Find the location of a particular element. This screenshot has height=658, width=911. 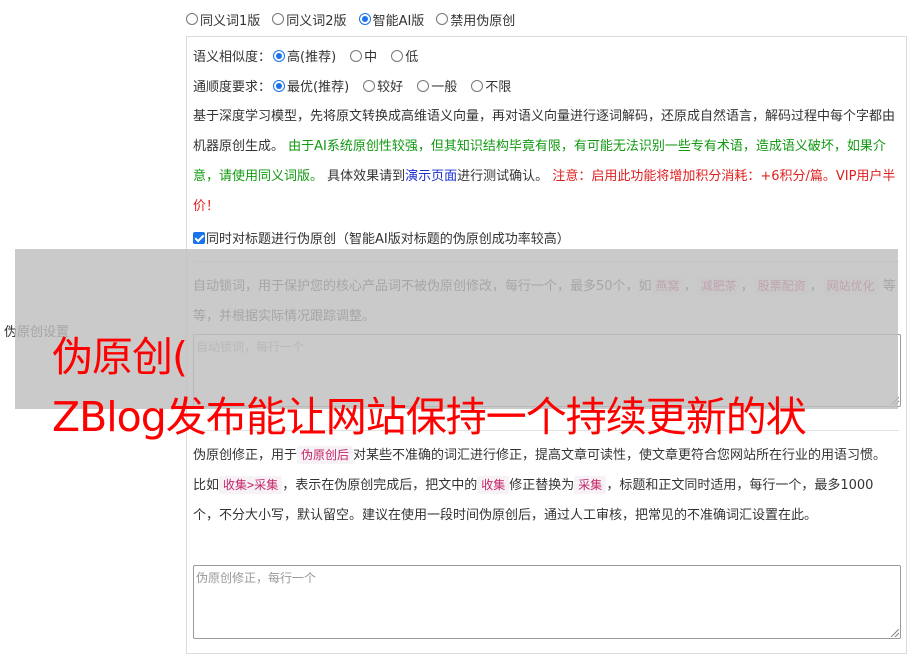

fluency-row: 通顺度要求： 最优(推荐) 较好 一般 不限 is located at coordinates (359, 85).